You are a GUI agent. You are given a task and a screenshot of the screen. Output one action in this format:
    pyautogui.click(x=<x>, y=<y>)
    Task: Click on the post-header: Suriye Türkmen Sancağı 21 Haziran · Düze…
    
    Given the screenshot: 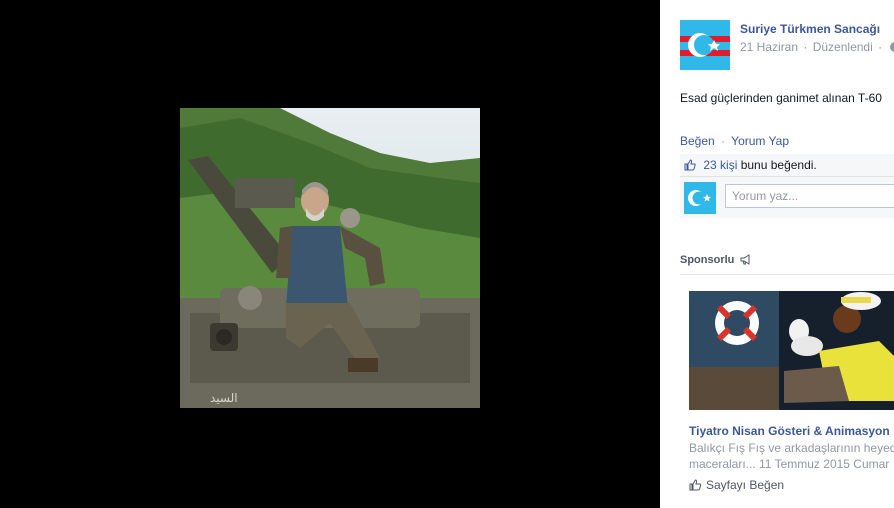 What is the action you would take?
    pyautogui.click(x=787, y=46)
    